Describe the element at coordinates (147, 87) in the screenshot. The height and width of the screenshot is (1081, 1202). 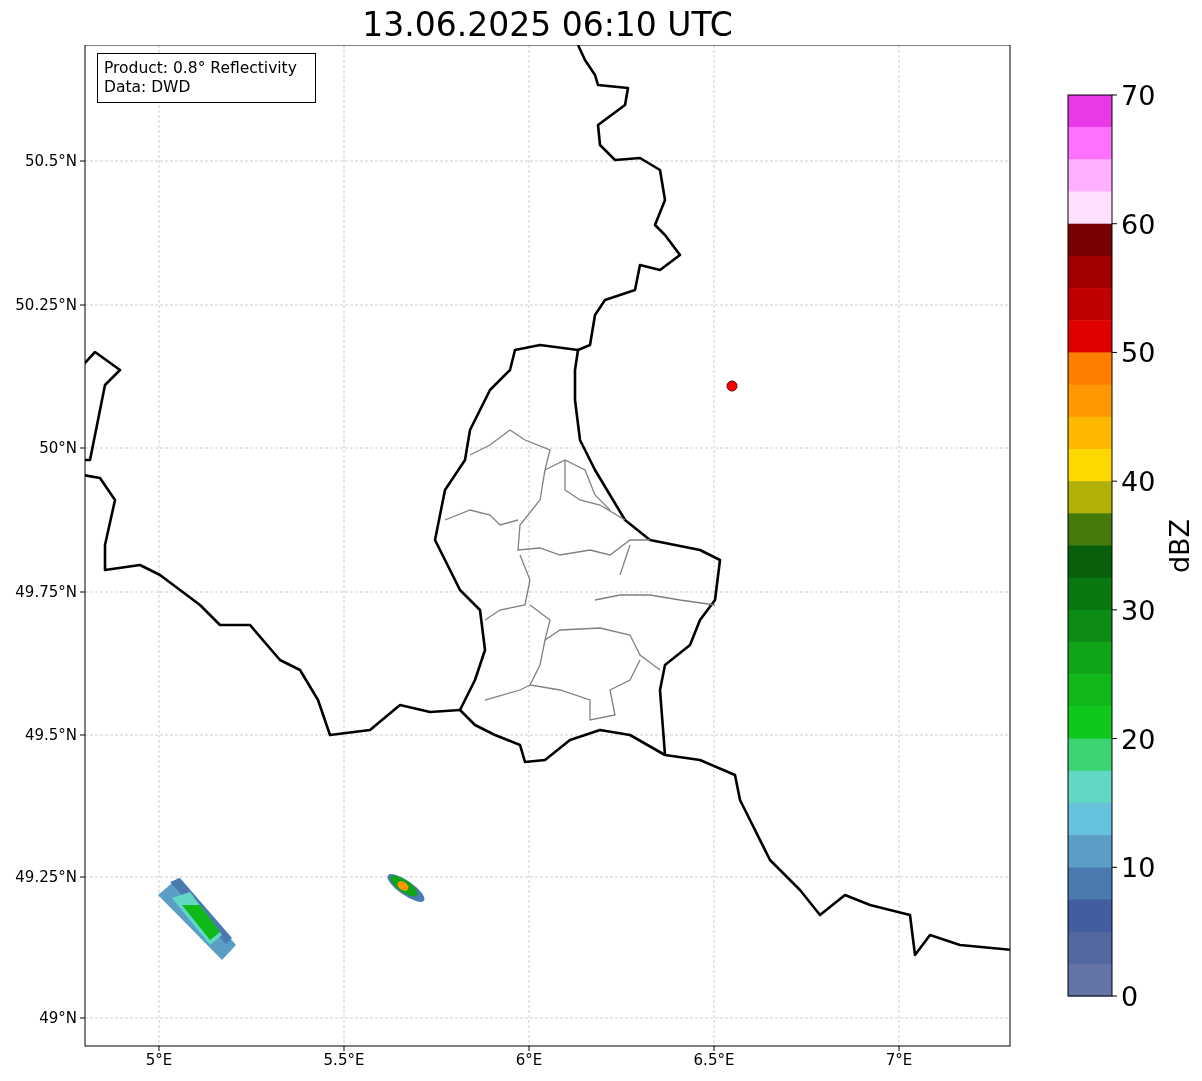
I see `info-text: Data: DWD` at that location.